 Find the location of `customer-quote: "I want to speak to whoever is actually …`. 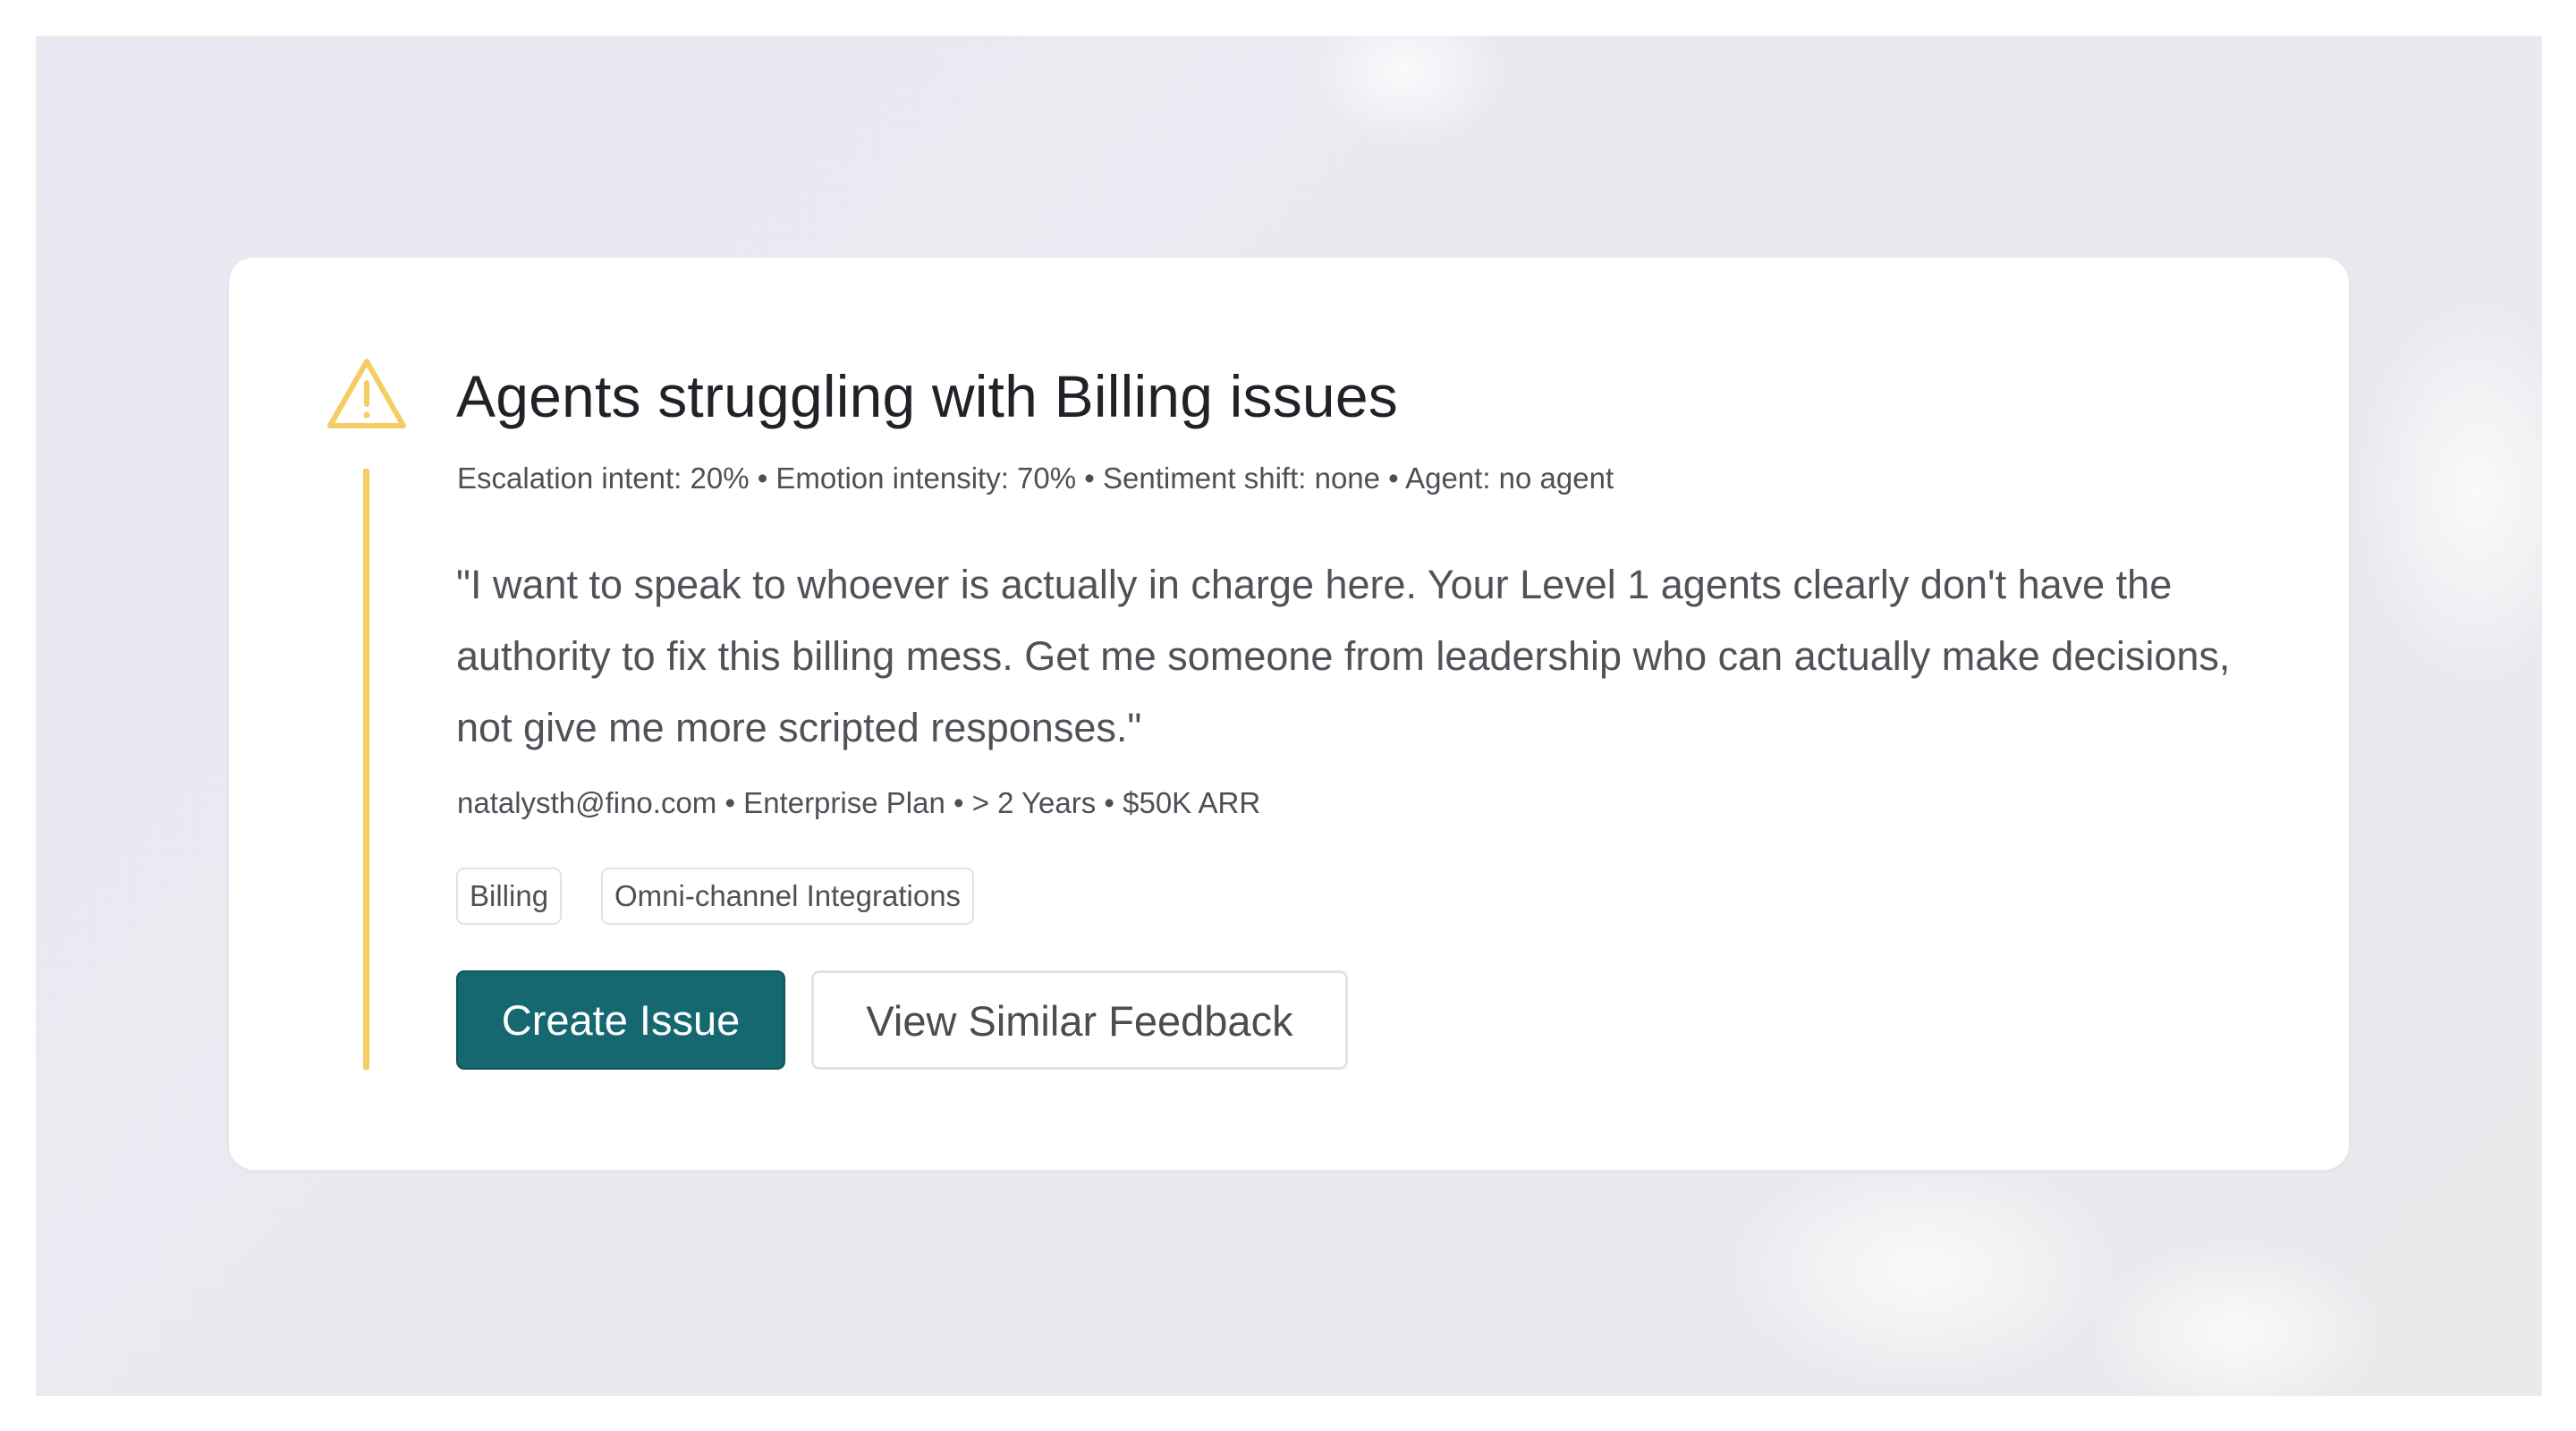

customer-quote: "I want to speak to whoever is actually … is located at coordinates (1343, 656).